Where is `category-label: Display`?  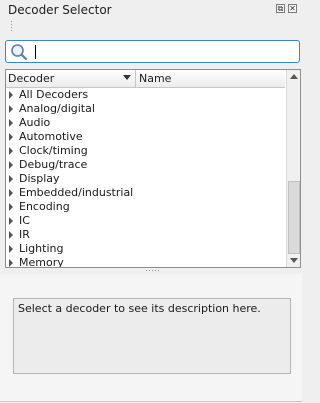
category-label: Display is located at coordinates (39, 178).